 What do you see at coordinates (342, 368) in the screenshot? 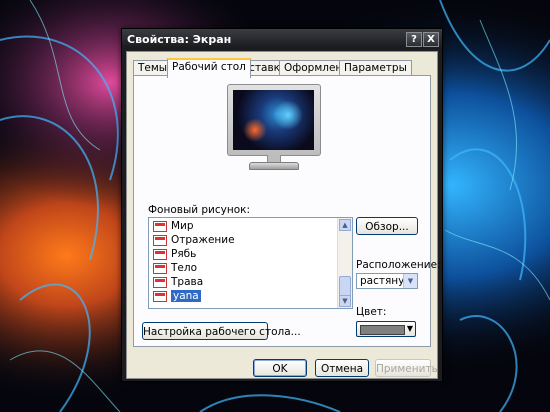
I see `cancel-button: Отмена` at bounding box center [342, 368].